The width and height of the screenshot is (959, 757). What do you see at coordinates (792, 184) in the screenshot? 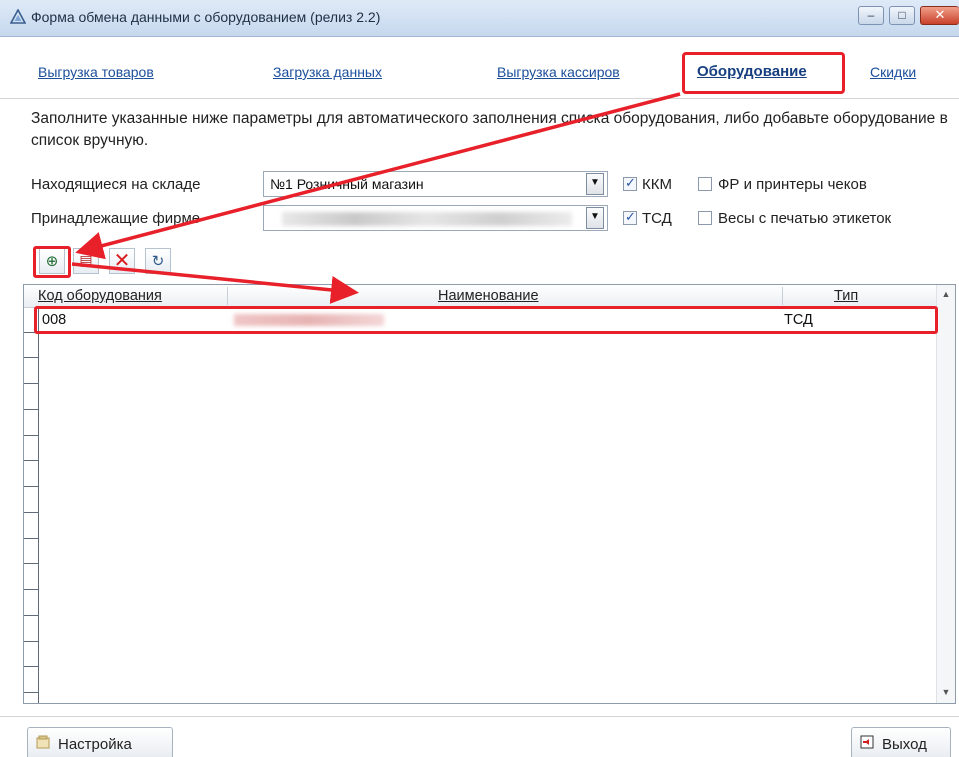
I see `fr-printers-label: ФР и принтеры чеков` at bounding box center [792, 184].